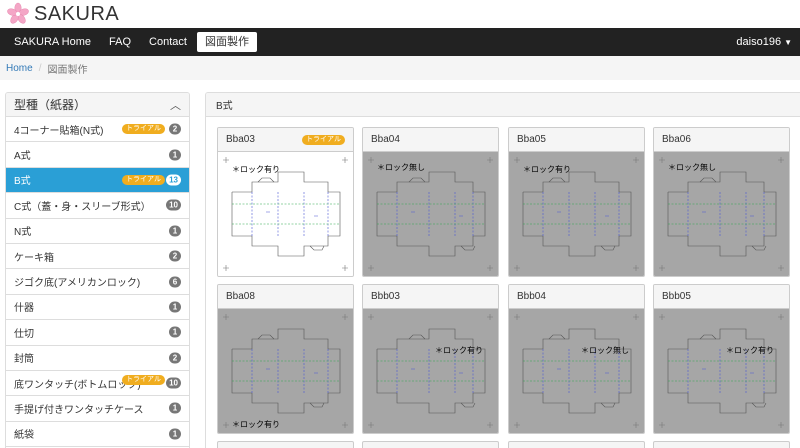 Image resolution: width=800 pixels, height=448 pixels. I want to click on card-header: Bba05, so click(576, 140).